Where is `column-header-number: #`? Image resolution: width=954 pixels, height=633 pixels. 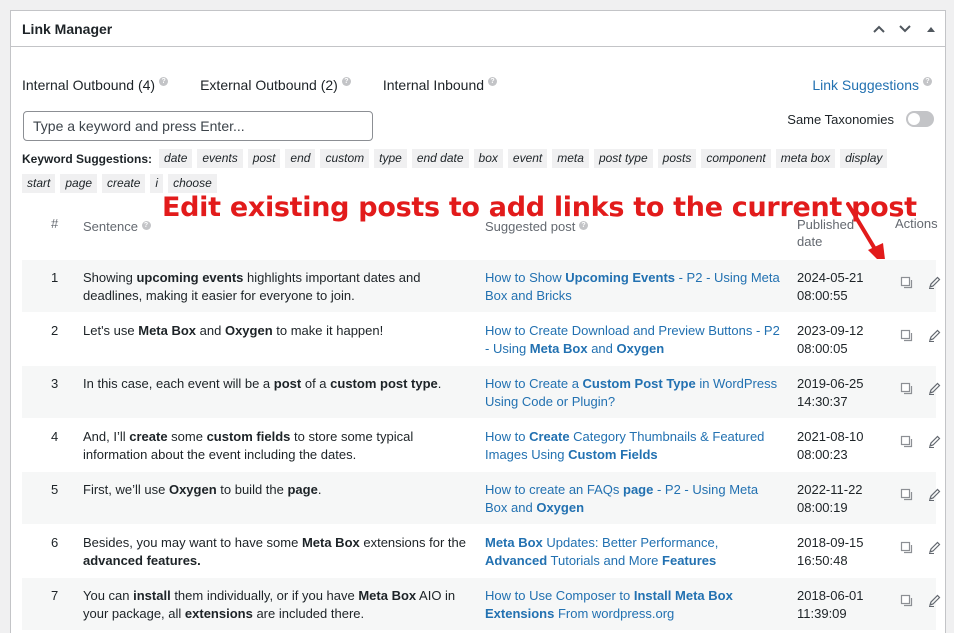
column-header-number: # is located at coordinates (55, 223).